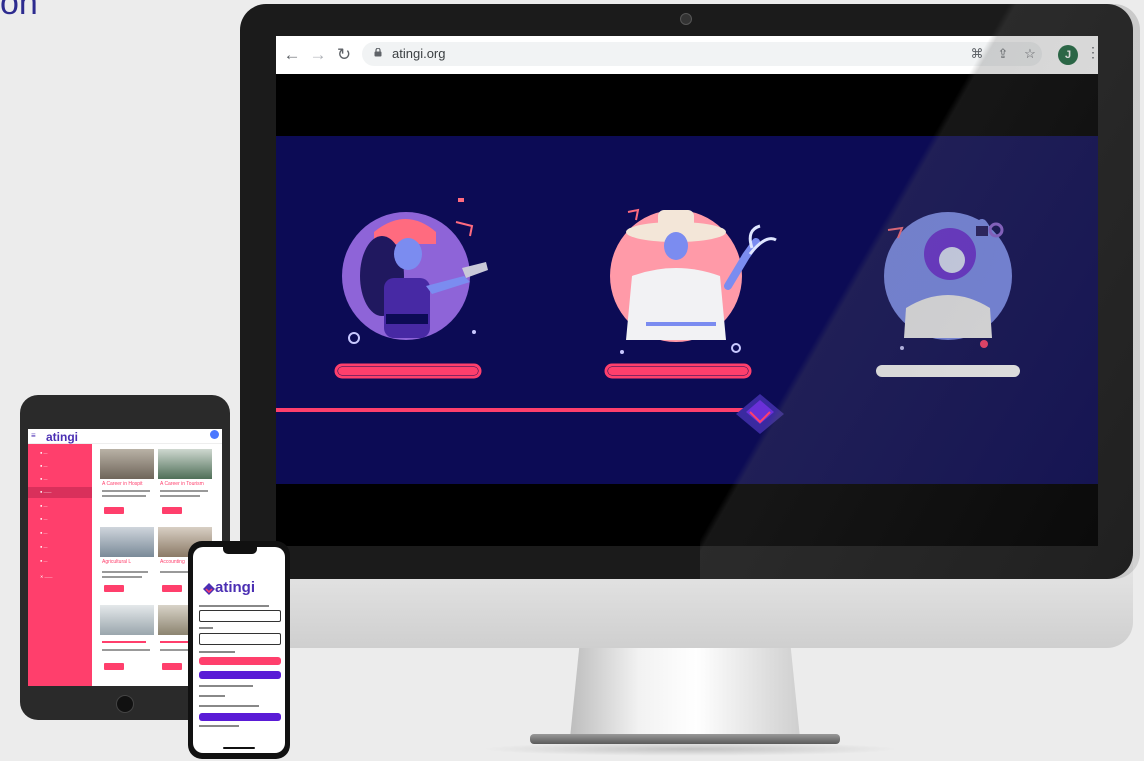 The image size is (1144, 761). What do you see at coordinates (125, 436) in the screenshot?
I see `tablet-header: ≡ atingi` at bounding box center [125, 436].